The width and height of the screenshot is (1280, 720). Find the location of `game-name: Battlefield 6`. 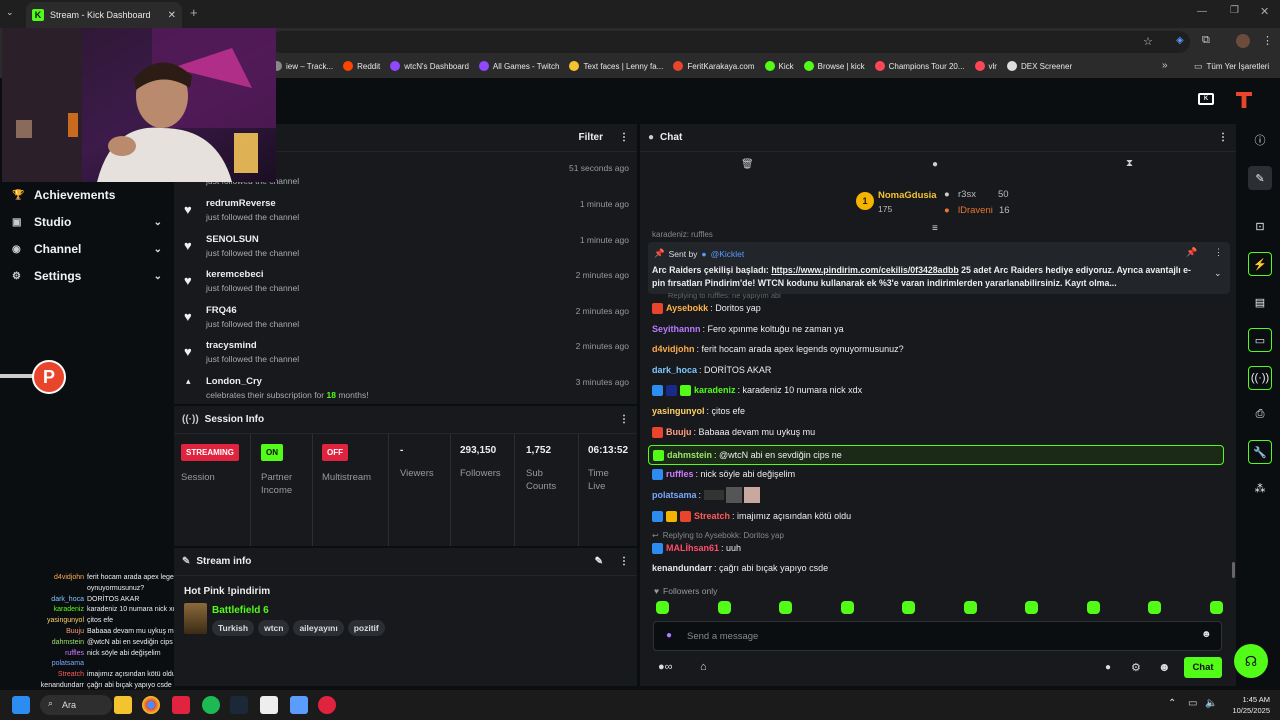

game-name: Battlefield 6 is located at coordinates (240, 610).